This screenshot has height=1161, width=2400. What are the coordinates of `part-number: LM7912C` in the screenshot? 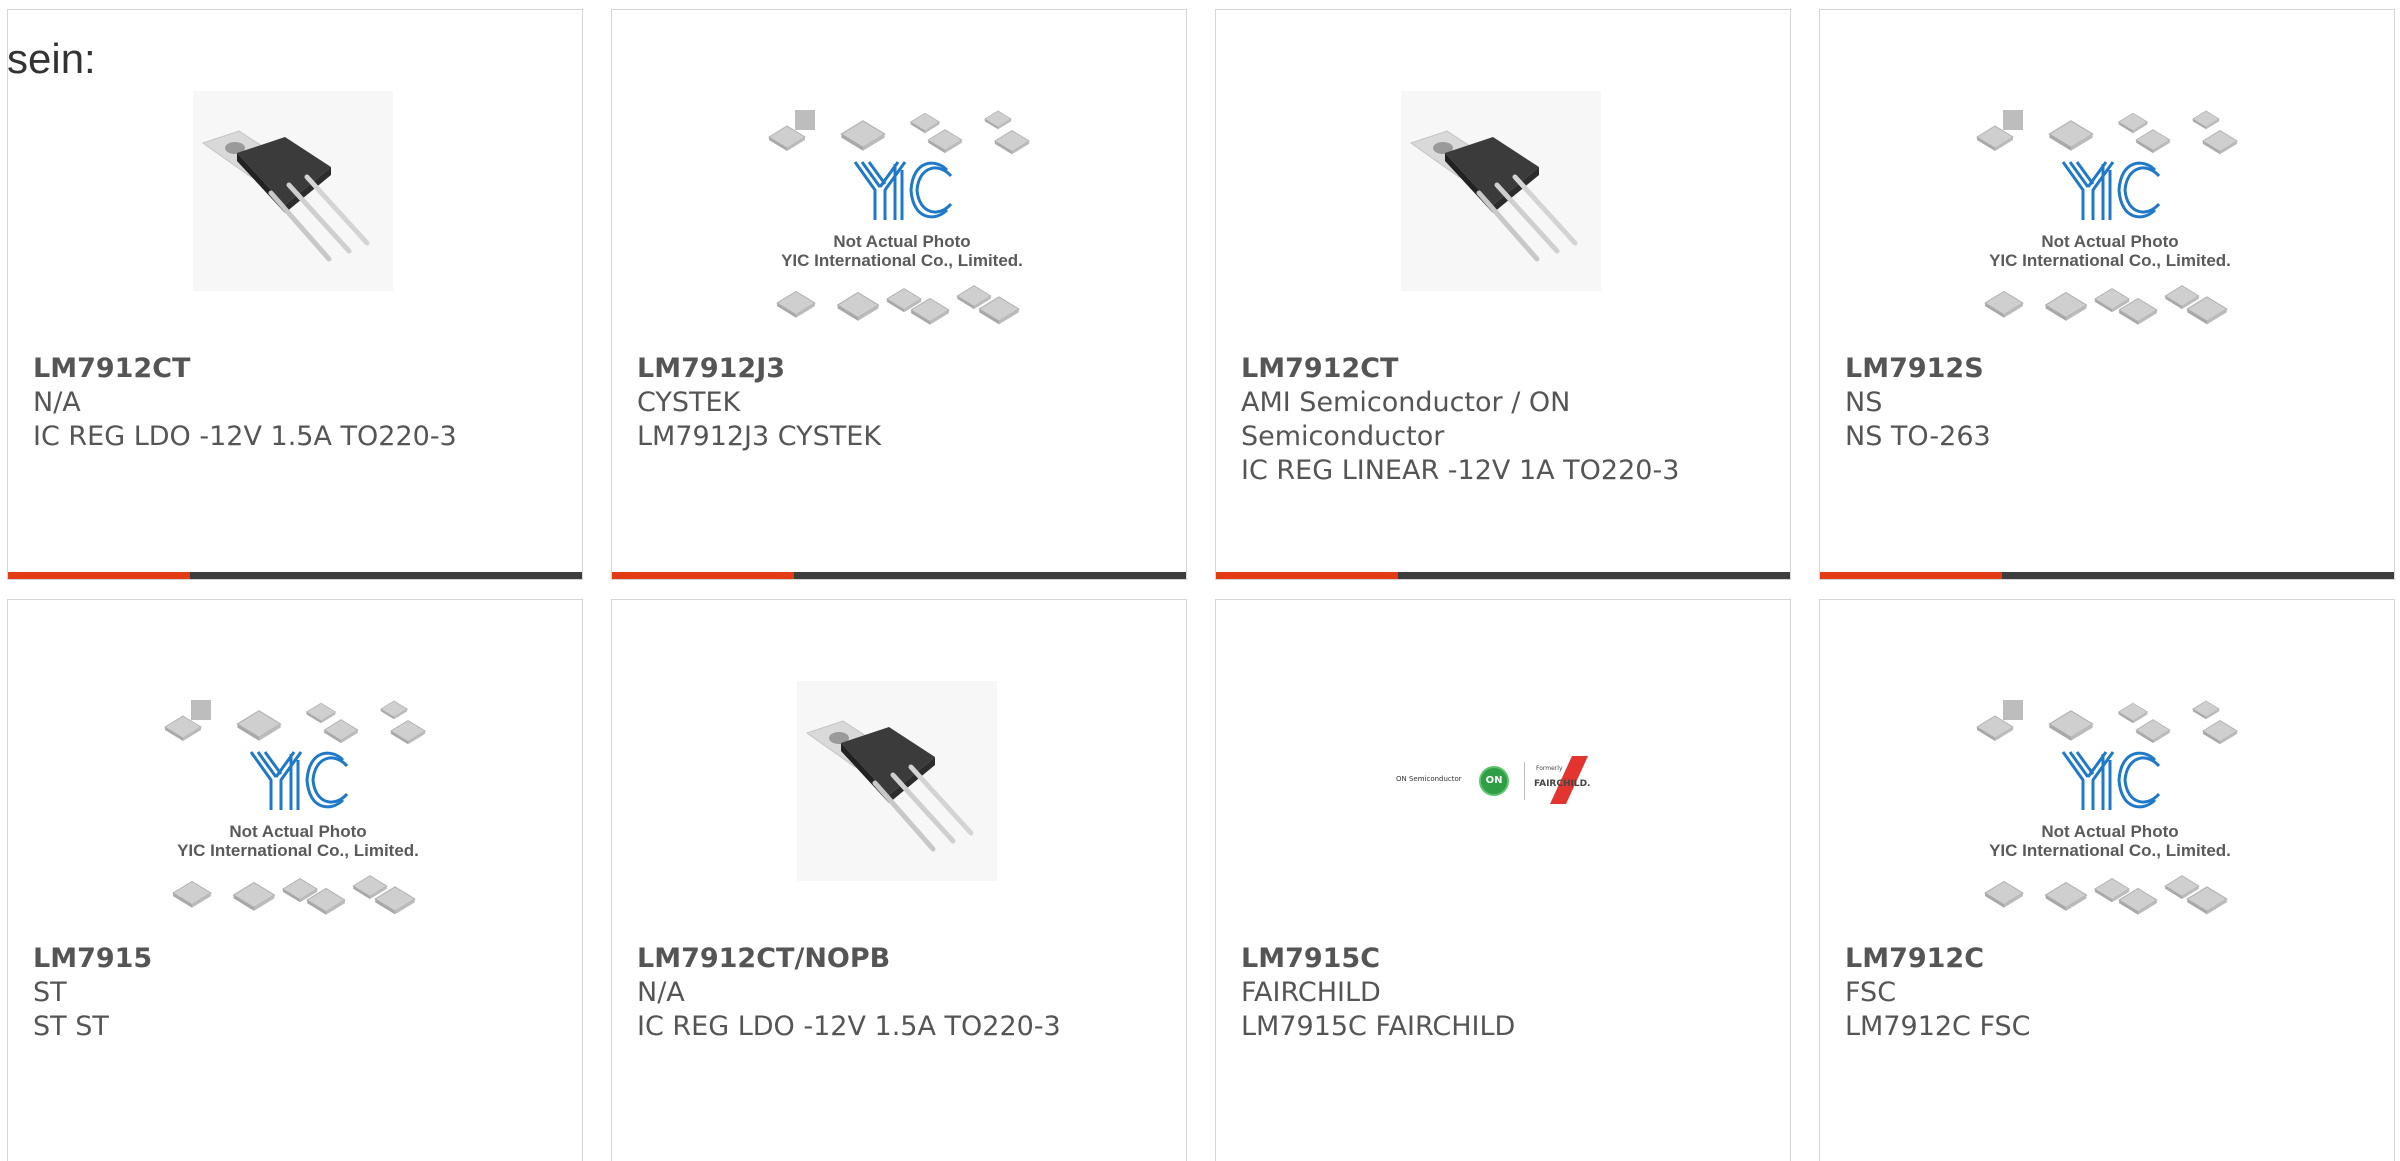 It's located at (2109, 959).